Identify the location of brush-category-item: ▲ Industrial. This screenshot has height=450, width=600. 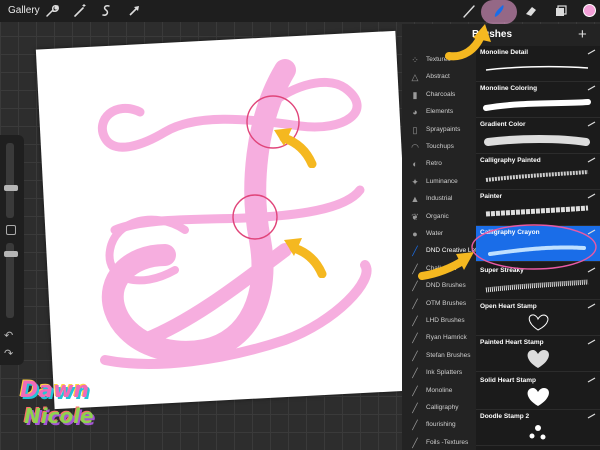
(439, 200).